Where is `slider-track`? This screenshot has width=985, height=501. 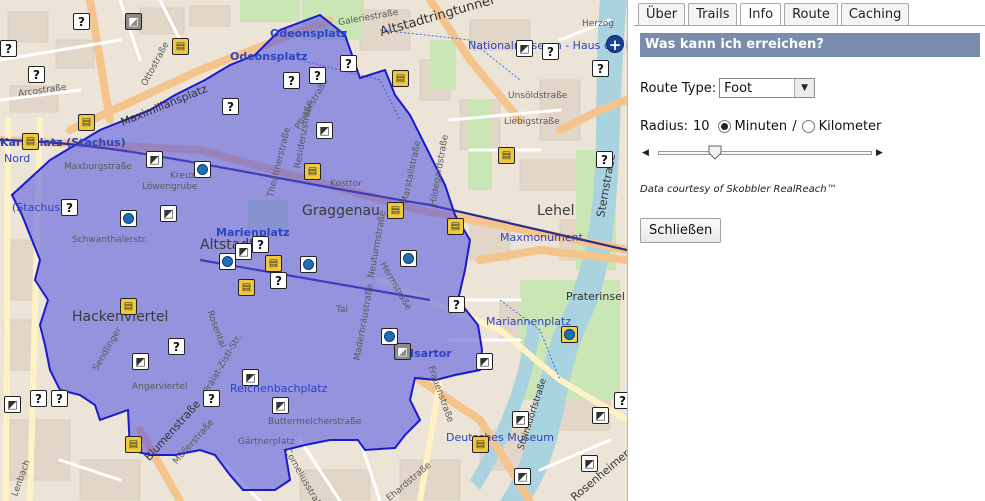 slider-track is located at coordinates (765, 153).